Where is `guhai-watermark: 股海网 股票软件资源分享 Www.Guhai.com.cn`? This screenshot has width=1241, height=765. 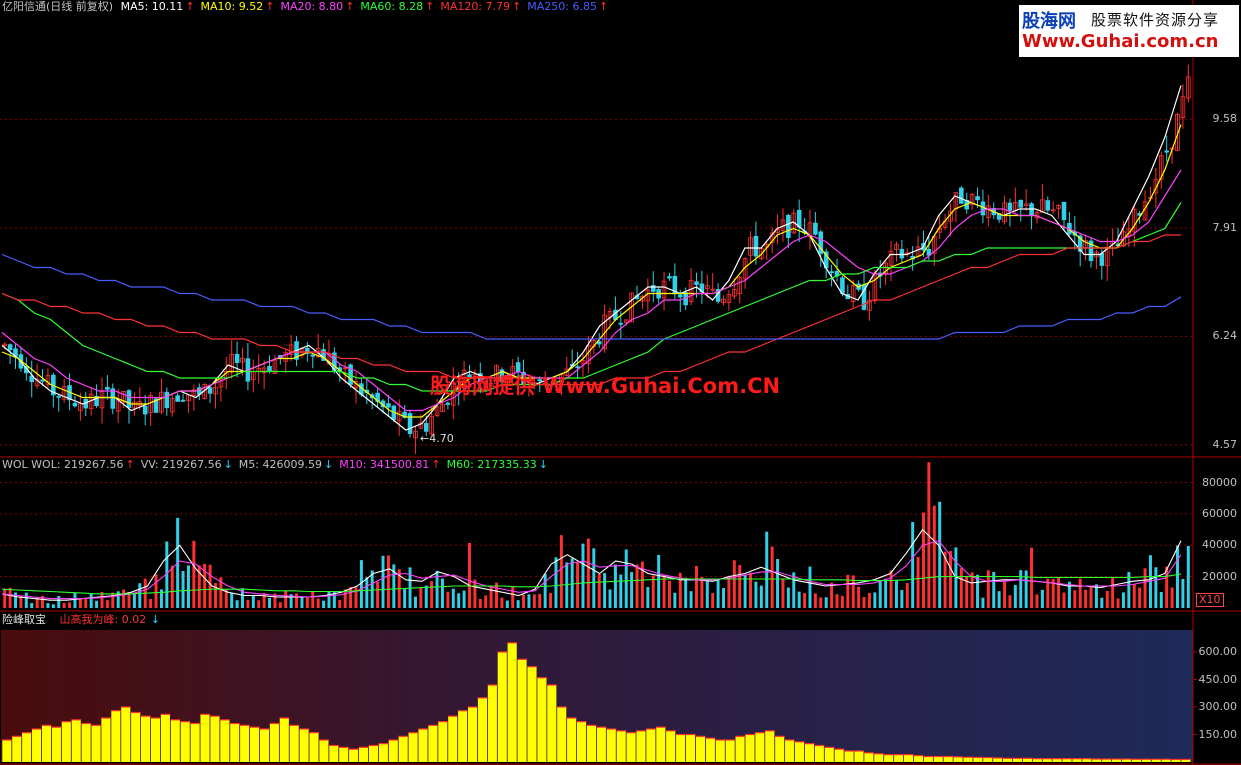
guhai-watermark: 股海网 股票软件资源分享 Www.Guhai.com.cn is located at coordinates (1129, 31).